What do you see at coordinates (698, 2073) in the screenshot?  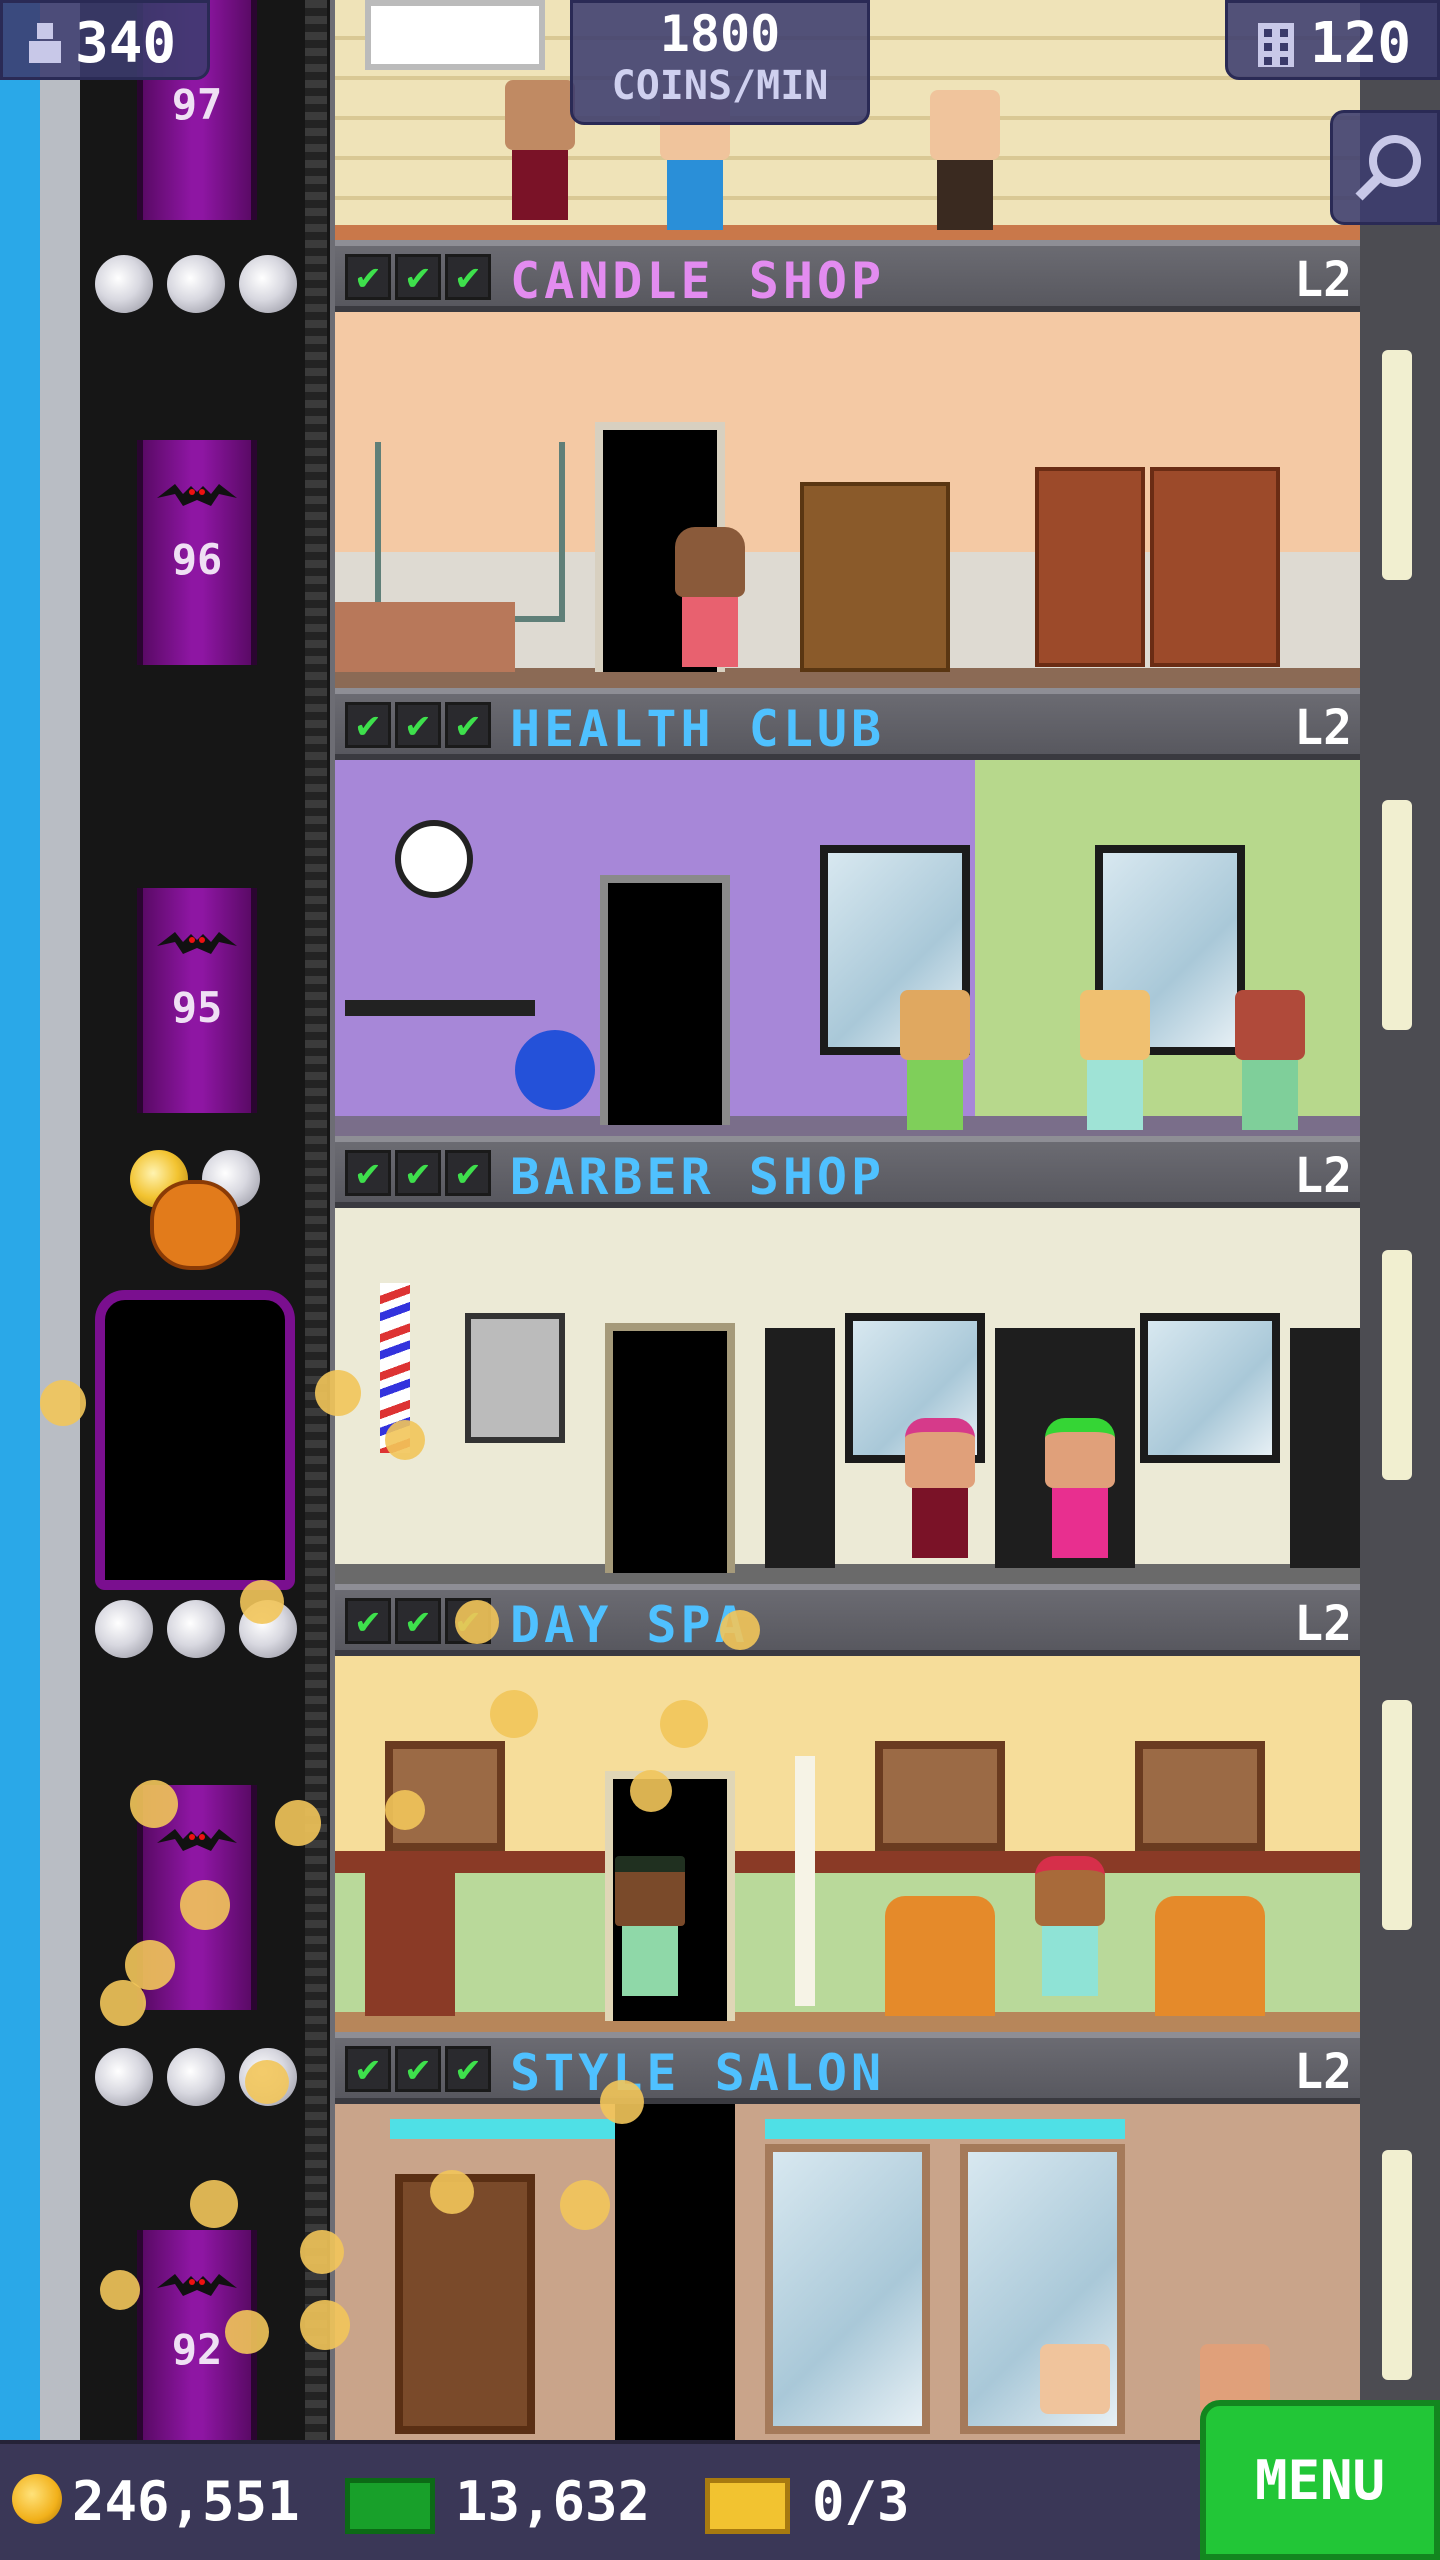 I see `floor-name: STYLE SALON` at bounding box center [698, 2073].